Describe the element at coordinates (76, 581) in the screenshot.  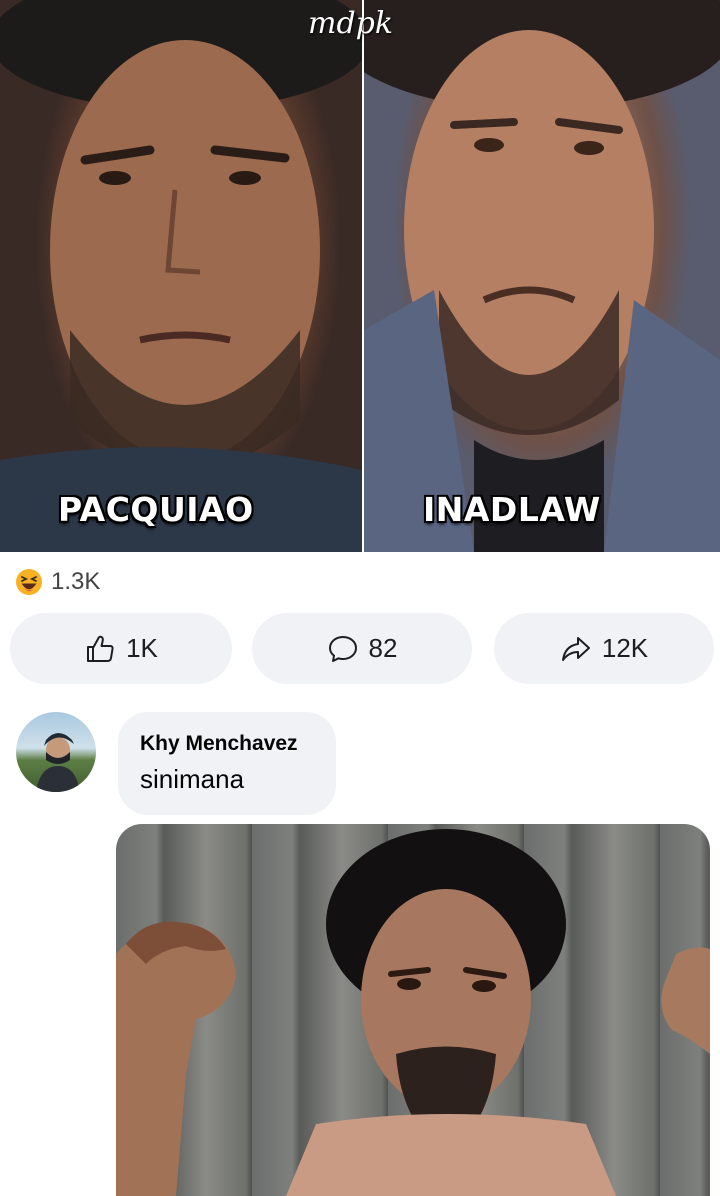
I see `reaction-count: 1.3K` at that location.